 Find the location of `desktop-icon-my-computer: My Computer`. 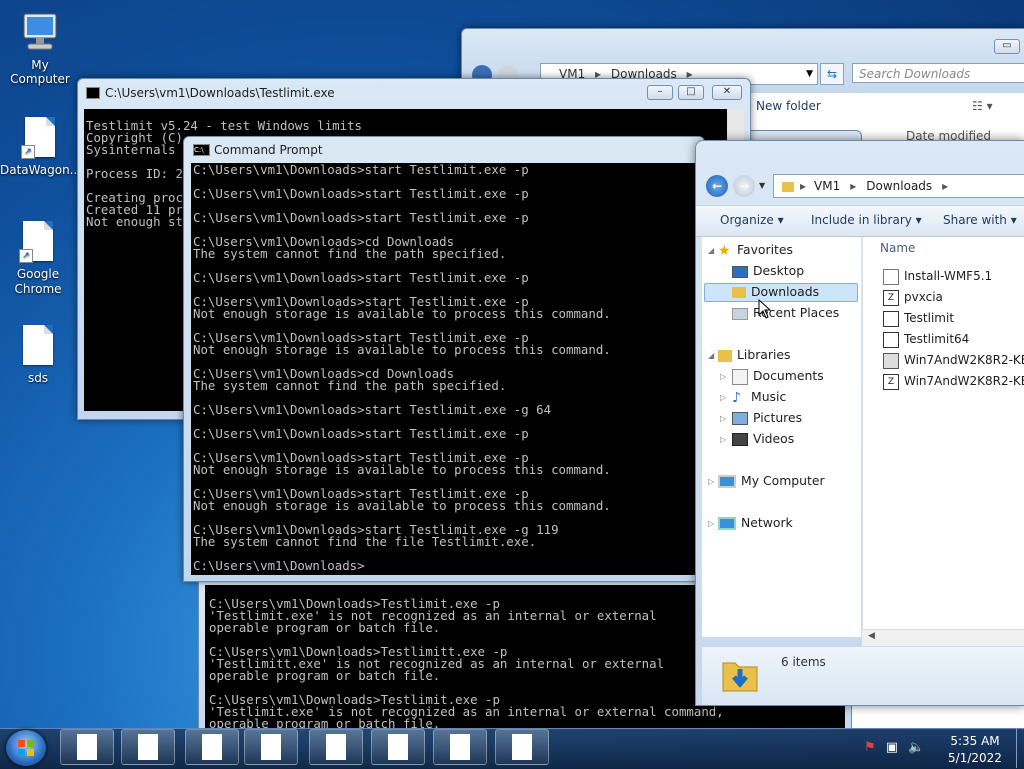

desktop-icon-my-computer: My Computer is located at coordinates (40, 48).